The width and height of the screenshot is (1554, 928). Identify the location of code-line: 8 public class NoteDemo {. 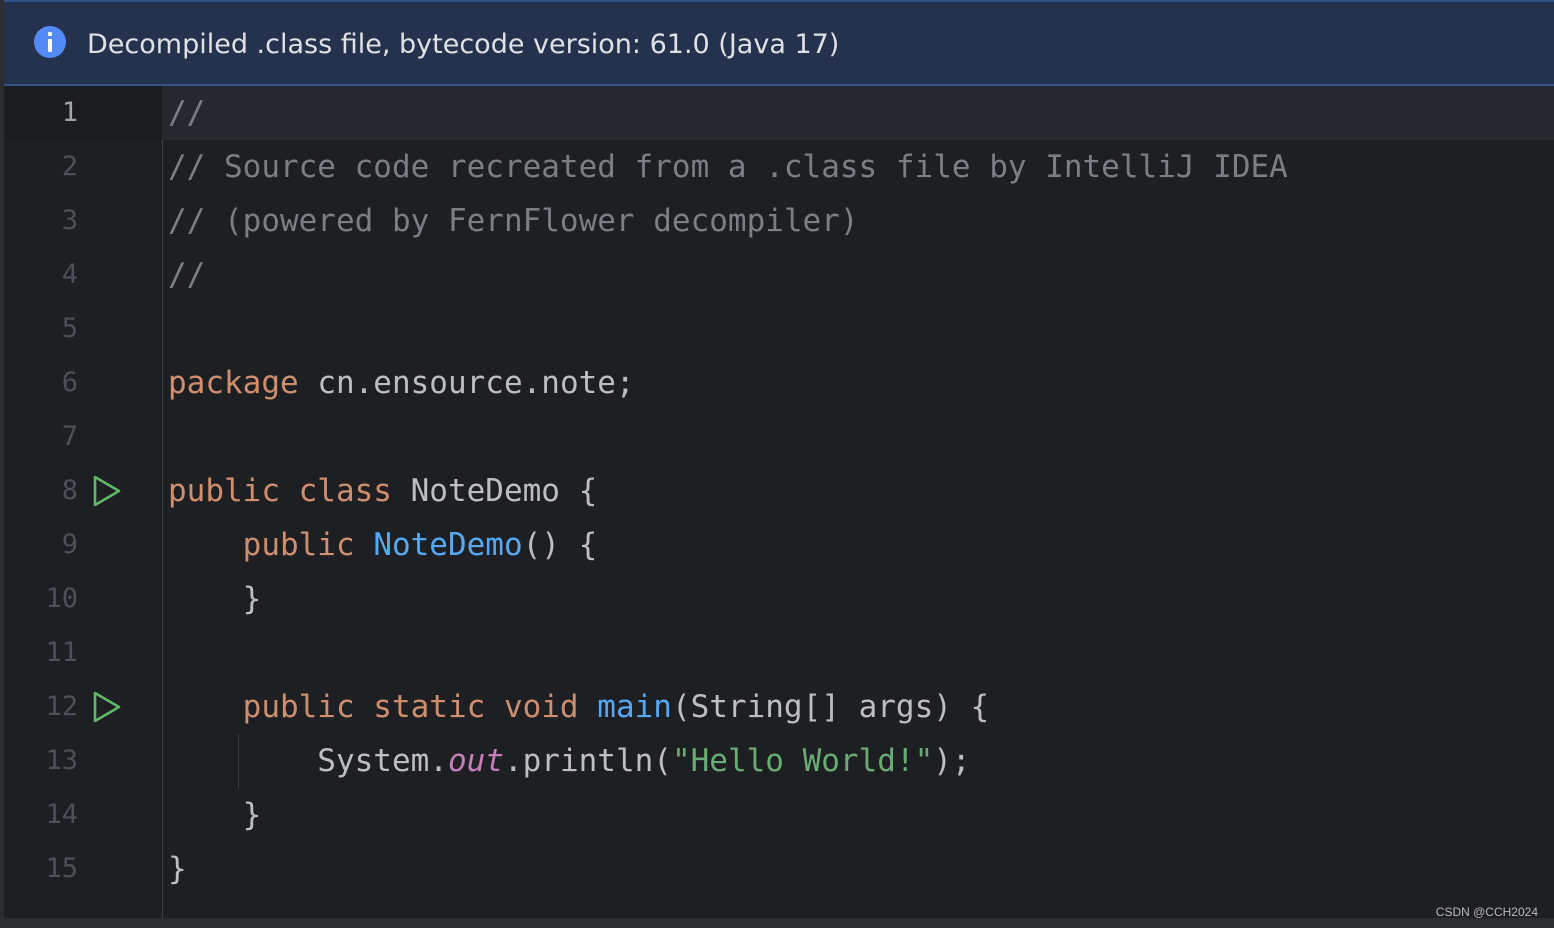
(779, 491).